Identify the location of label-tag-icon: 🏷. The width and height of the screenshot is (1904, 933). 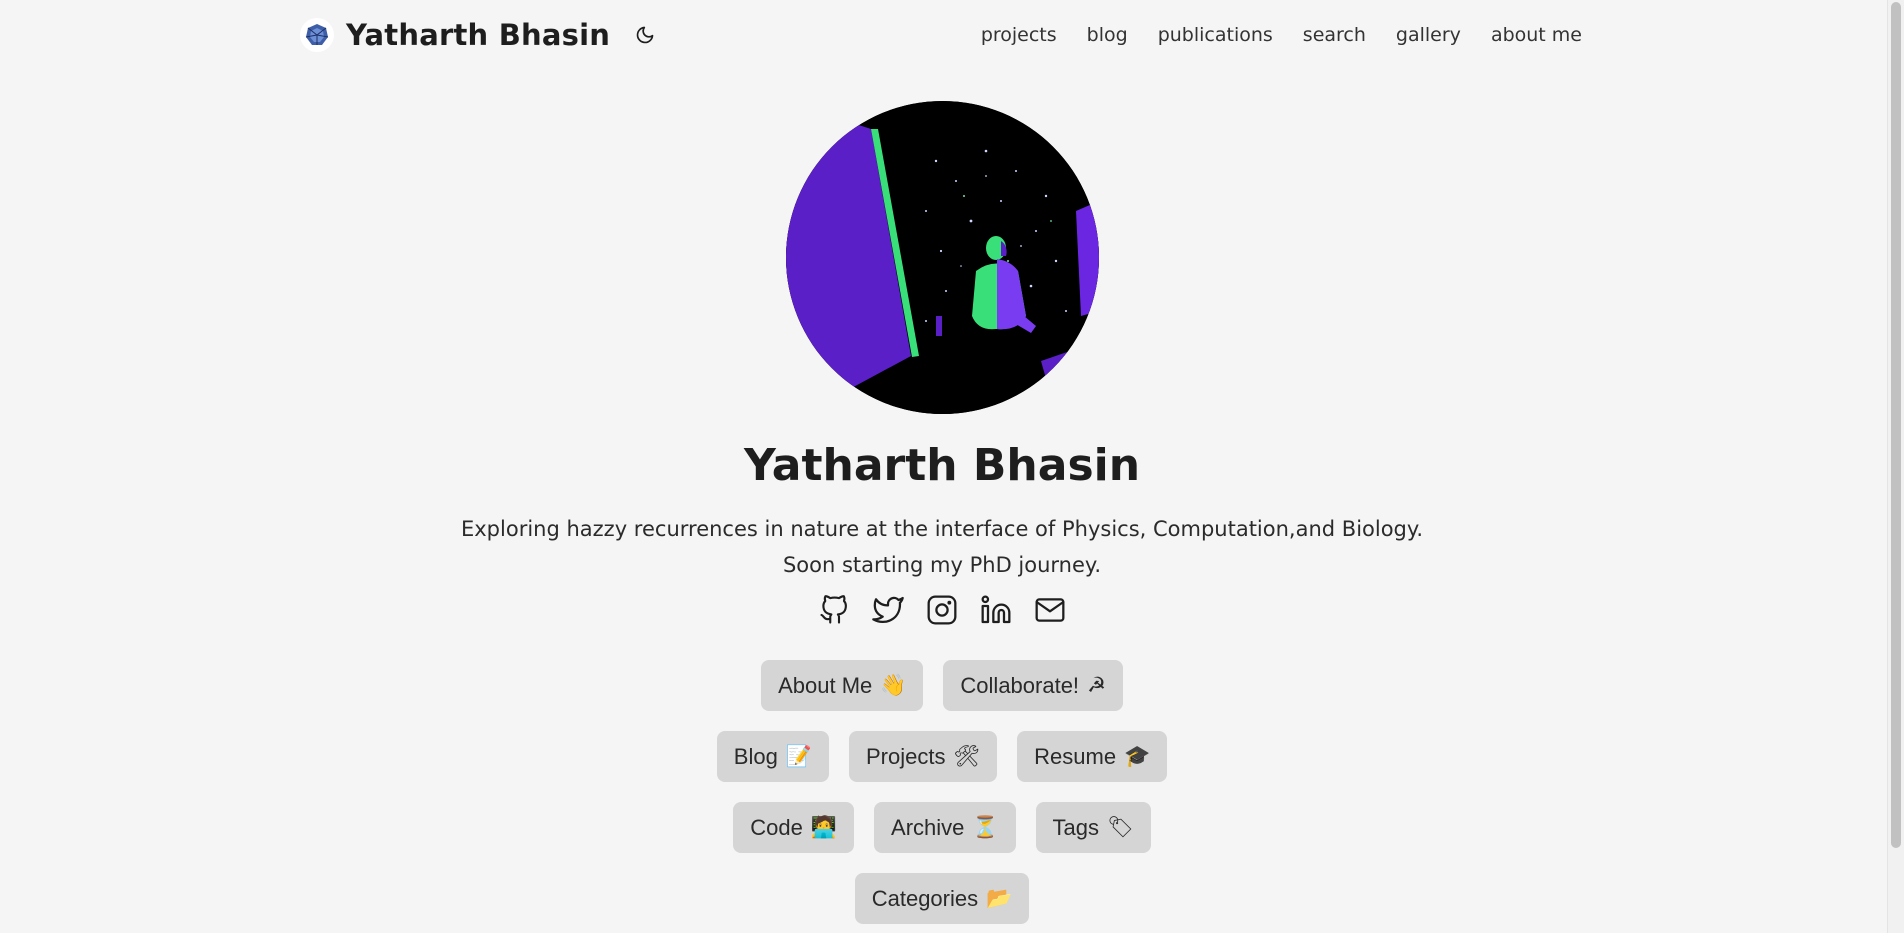
(1120, 827).